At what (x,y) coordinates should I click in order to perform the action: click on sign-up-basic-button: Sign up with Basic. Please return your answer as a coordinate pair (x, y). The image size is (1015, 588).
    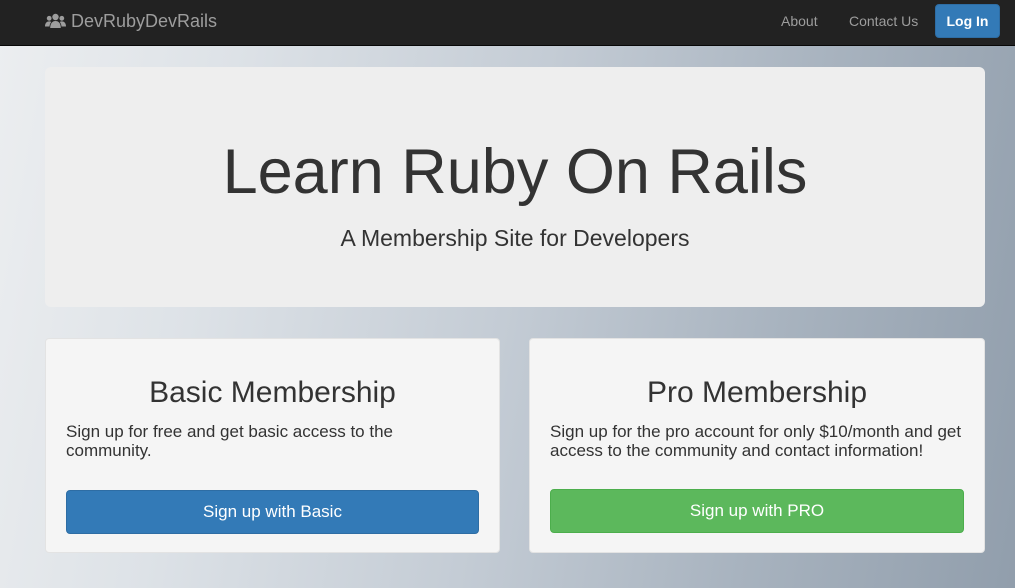
    Looking at the image, I should click on (272, 512).